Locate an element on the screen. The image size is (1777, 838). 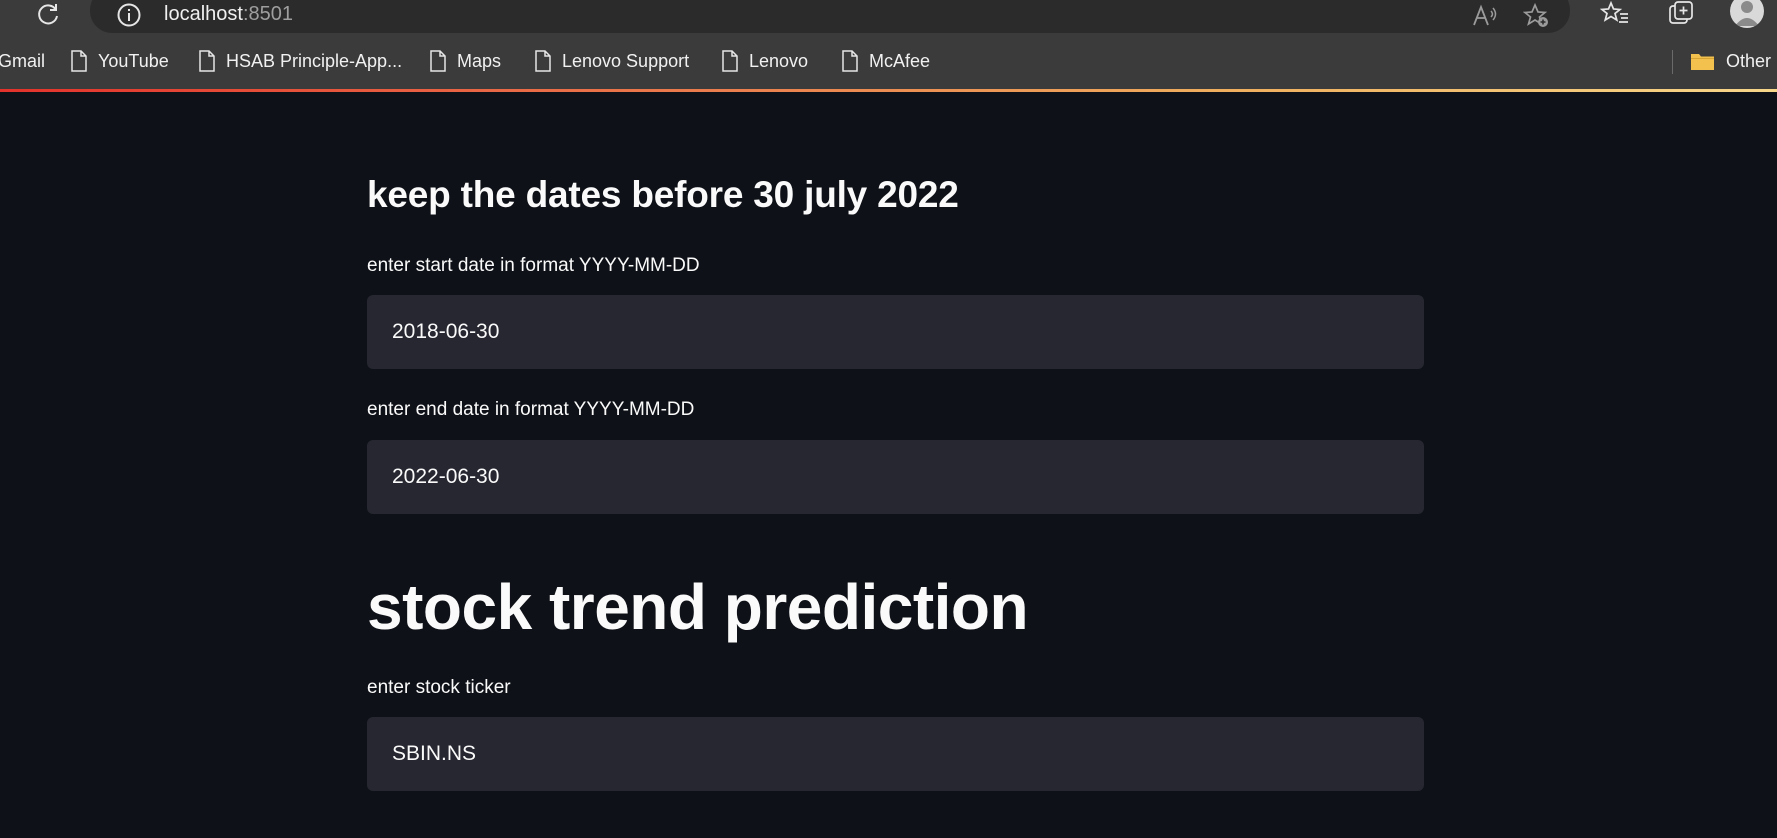
date-heading: keep the dates before 30 july 2022 is located at coordinates (663, 194).